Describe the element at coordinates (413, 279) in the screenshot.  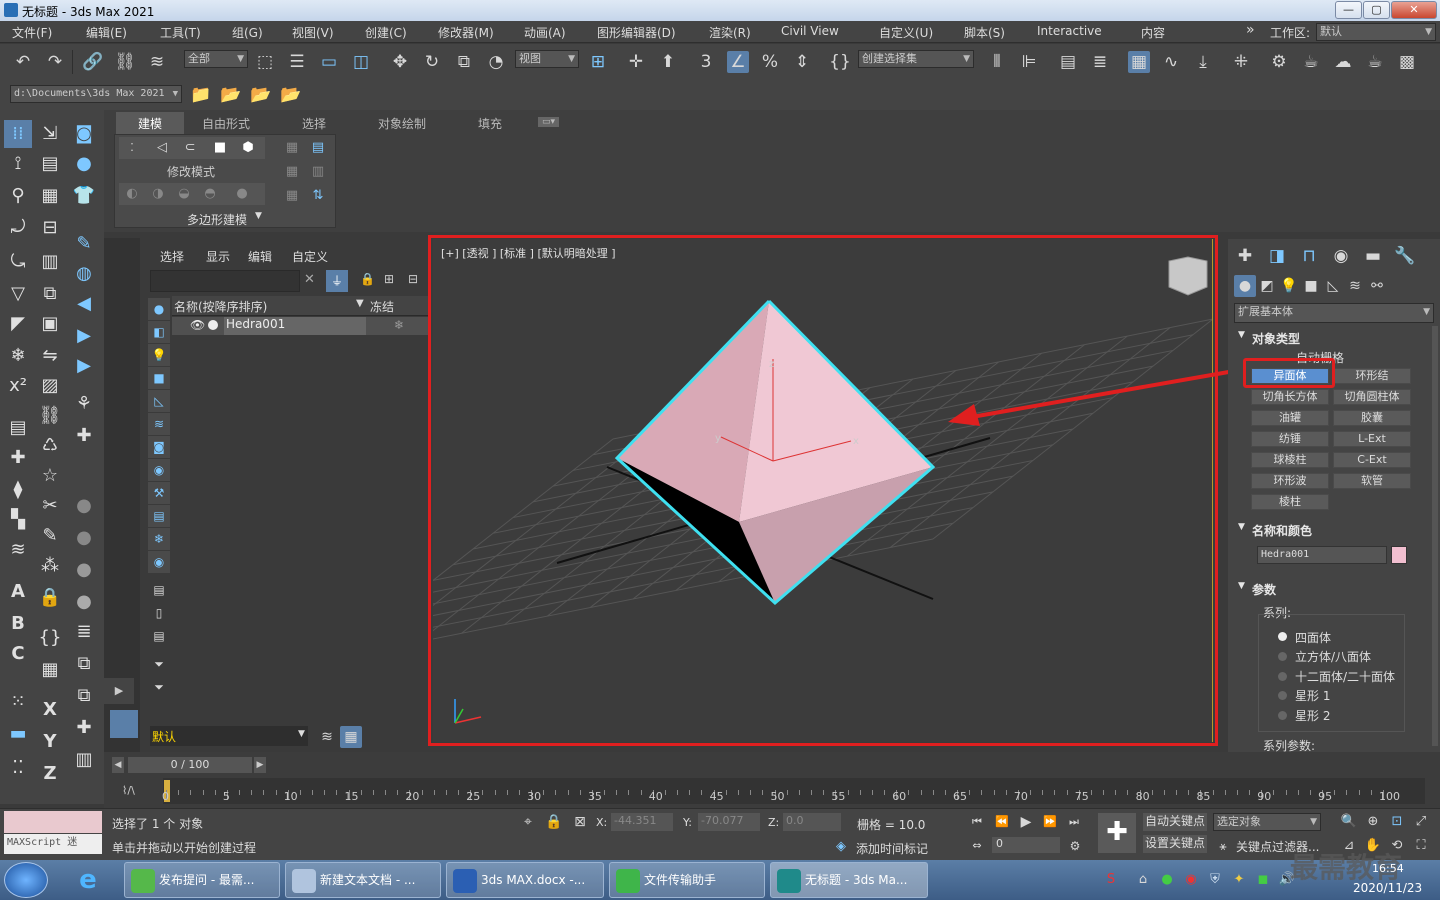
I see `tree-icon: ⊟` at that location.